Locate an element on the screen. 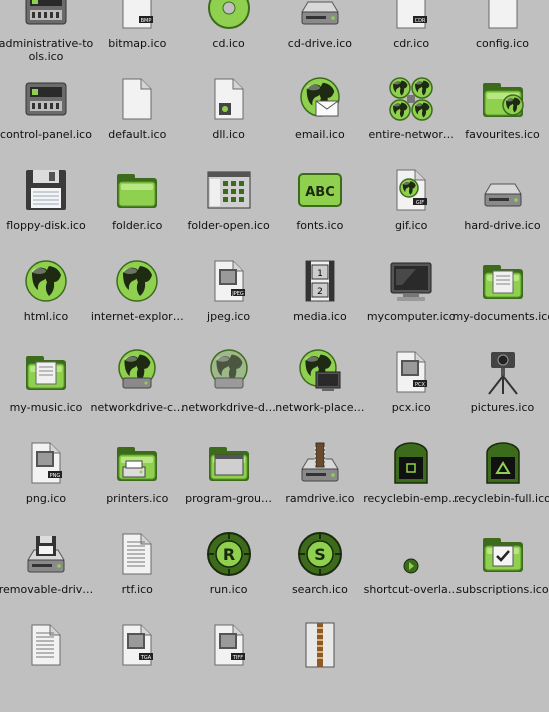 The width and height of the screenshot is (549, 712). media-icon: 12 is located at coordinates (320, 281).